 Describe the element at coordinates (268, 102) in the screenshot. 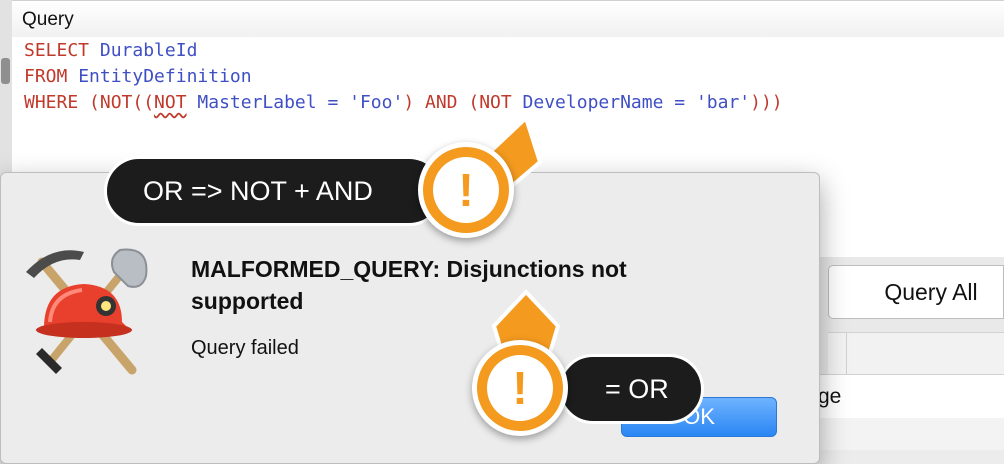

I see `field-masterlabel: MasterLabel =` at that location.